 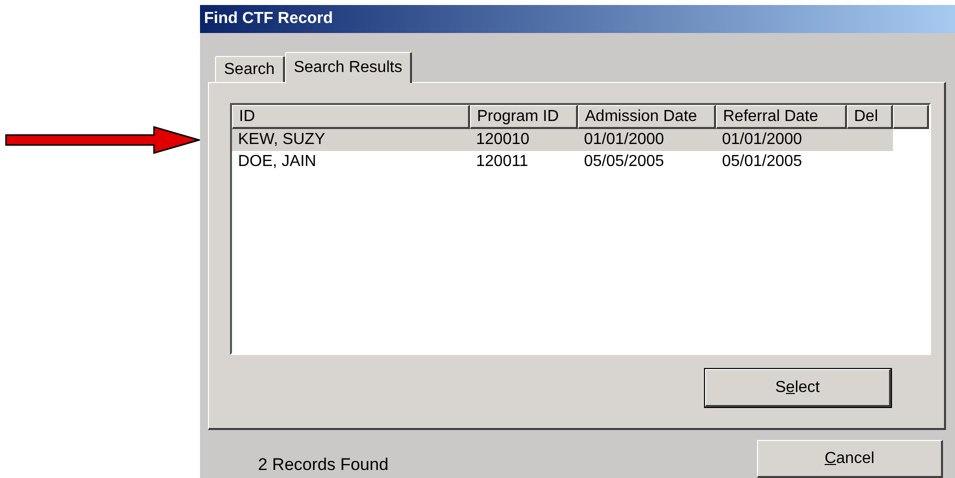 What do you see at coordinates (281, 140) in the screenshot?
I see `table-cell-text: KEW, SUZY` at bounding box center [281, 140].